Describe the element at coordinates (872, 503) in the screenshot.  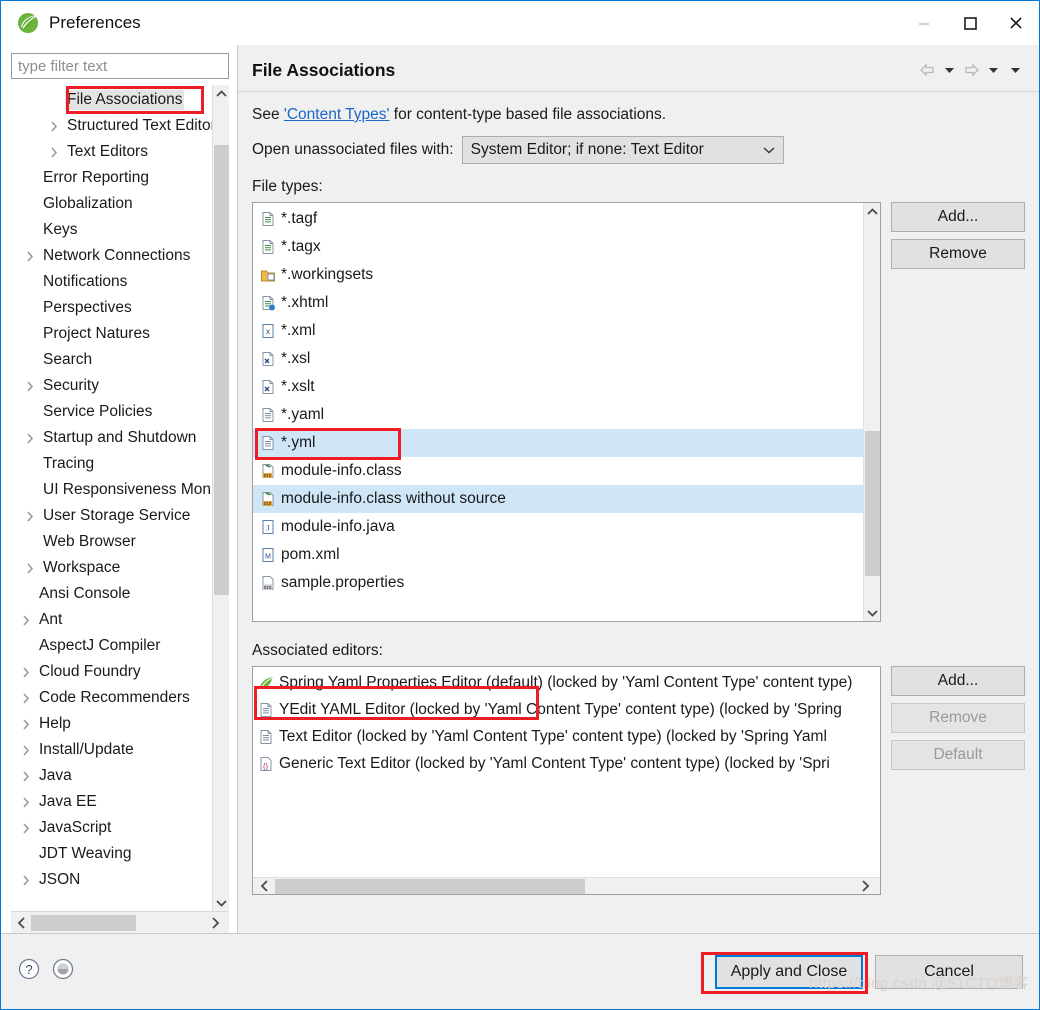
I see `file-types-scroll-thumb` at that location.